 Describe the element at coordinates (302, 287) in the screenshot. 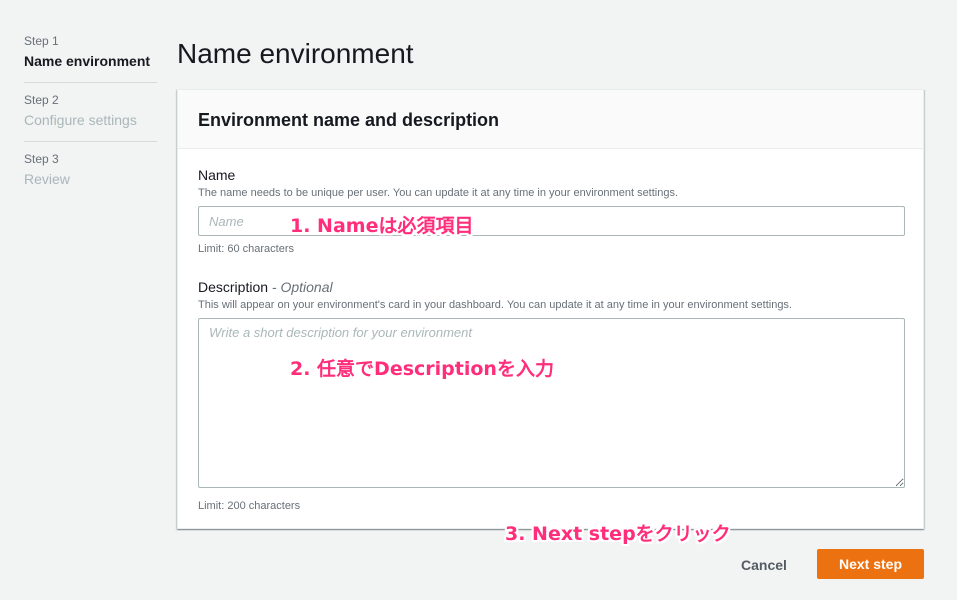

I see `optional-tag: - Optional` at that location.